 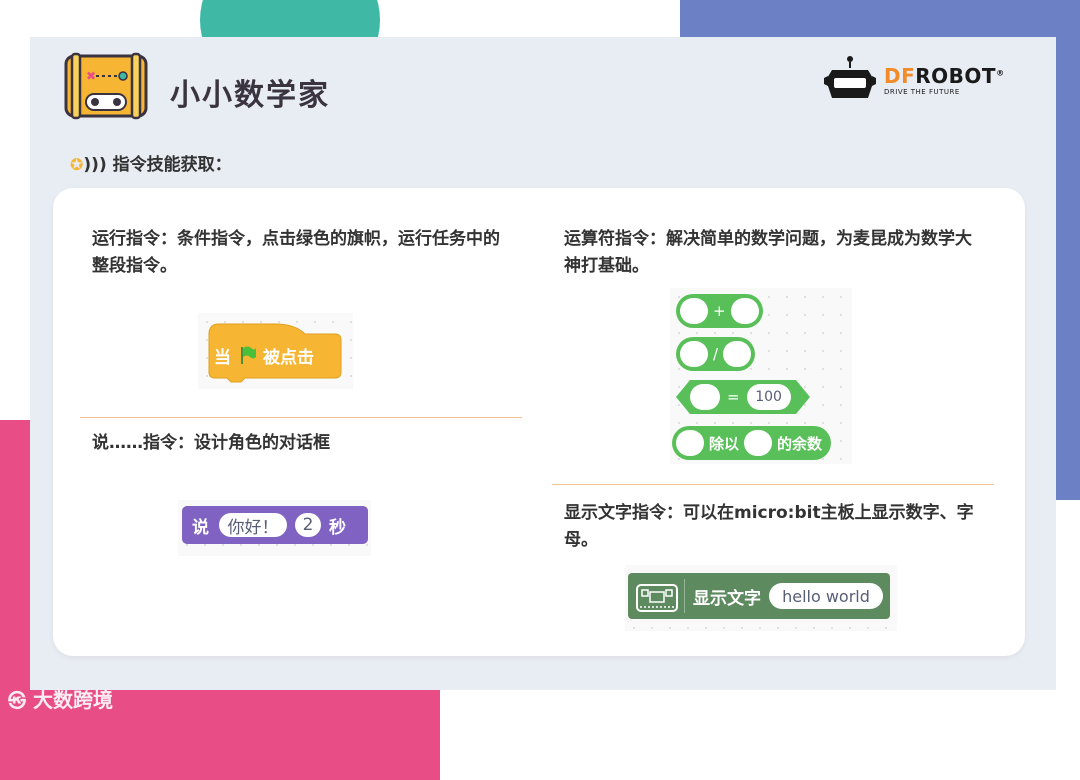 I want to click on block-separator, so click(x=684, y=596).